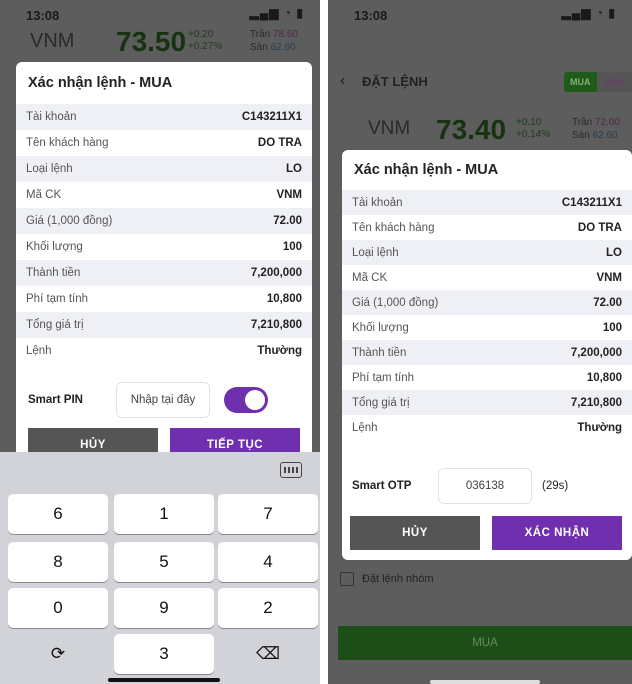  What do you see at coordinates (557, 533) in the screenshot?
I see `confirm-button: XÁC NHẬN` at bounding box center [557, 533].